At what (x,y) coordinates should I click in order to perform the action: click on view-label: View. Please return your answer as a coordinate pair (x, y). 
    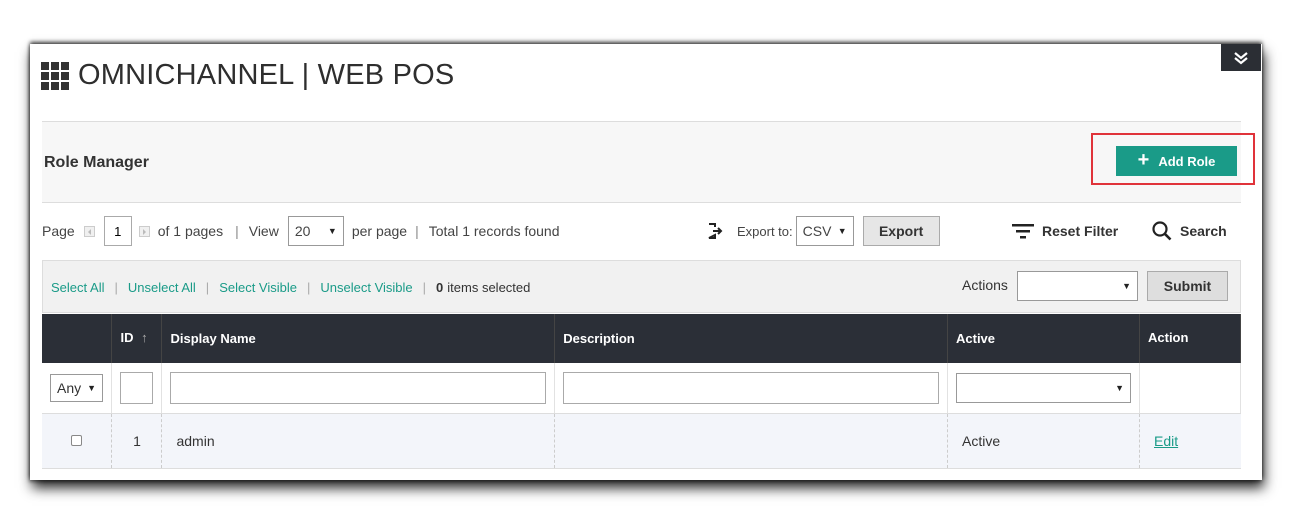
    Looking at the image, I should click on (263, 231).